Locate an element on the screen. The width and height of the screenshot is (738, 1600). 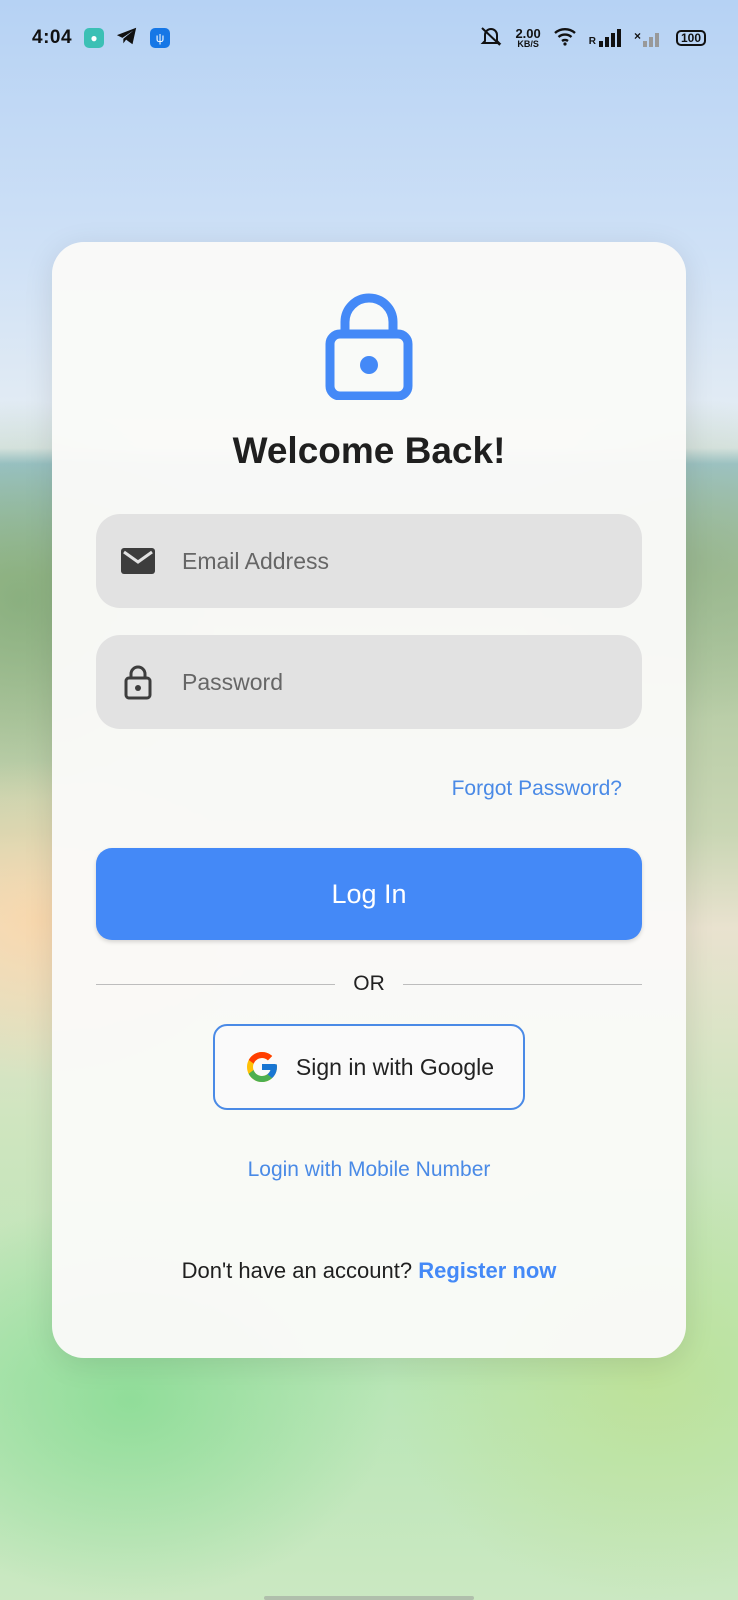
google-signin-button: Sign in with Google is located at coordinates (369, 1067).